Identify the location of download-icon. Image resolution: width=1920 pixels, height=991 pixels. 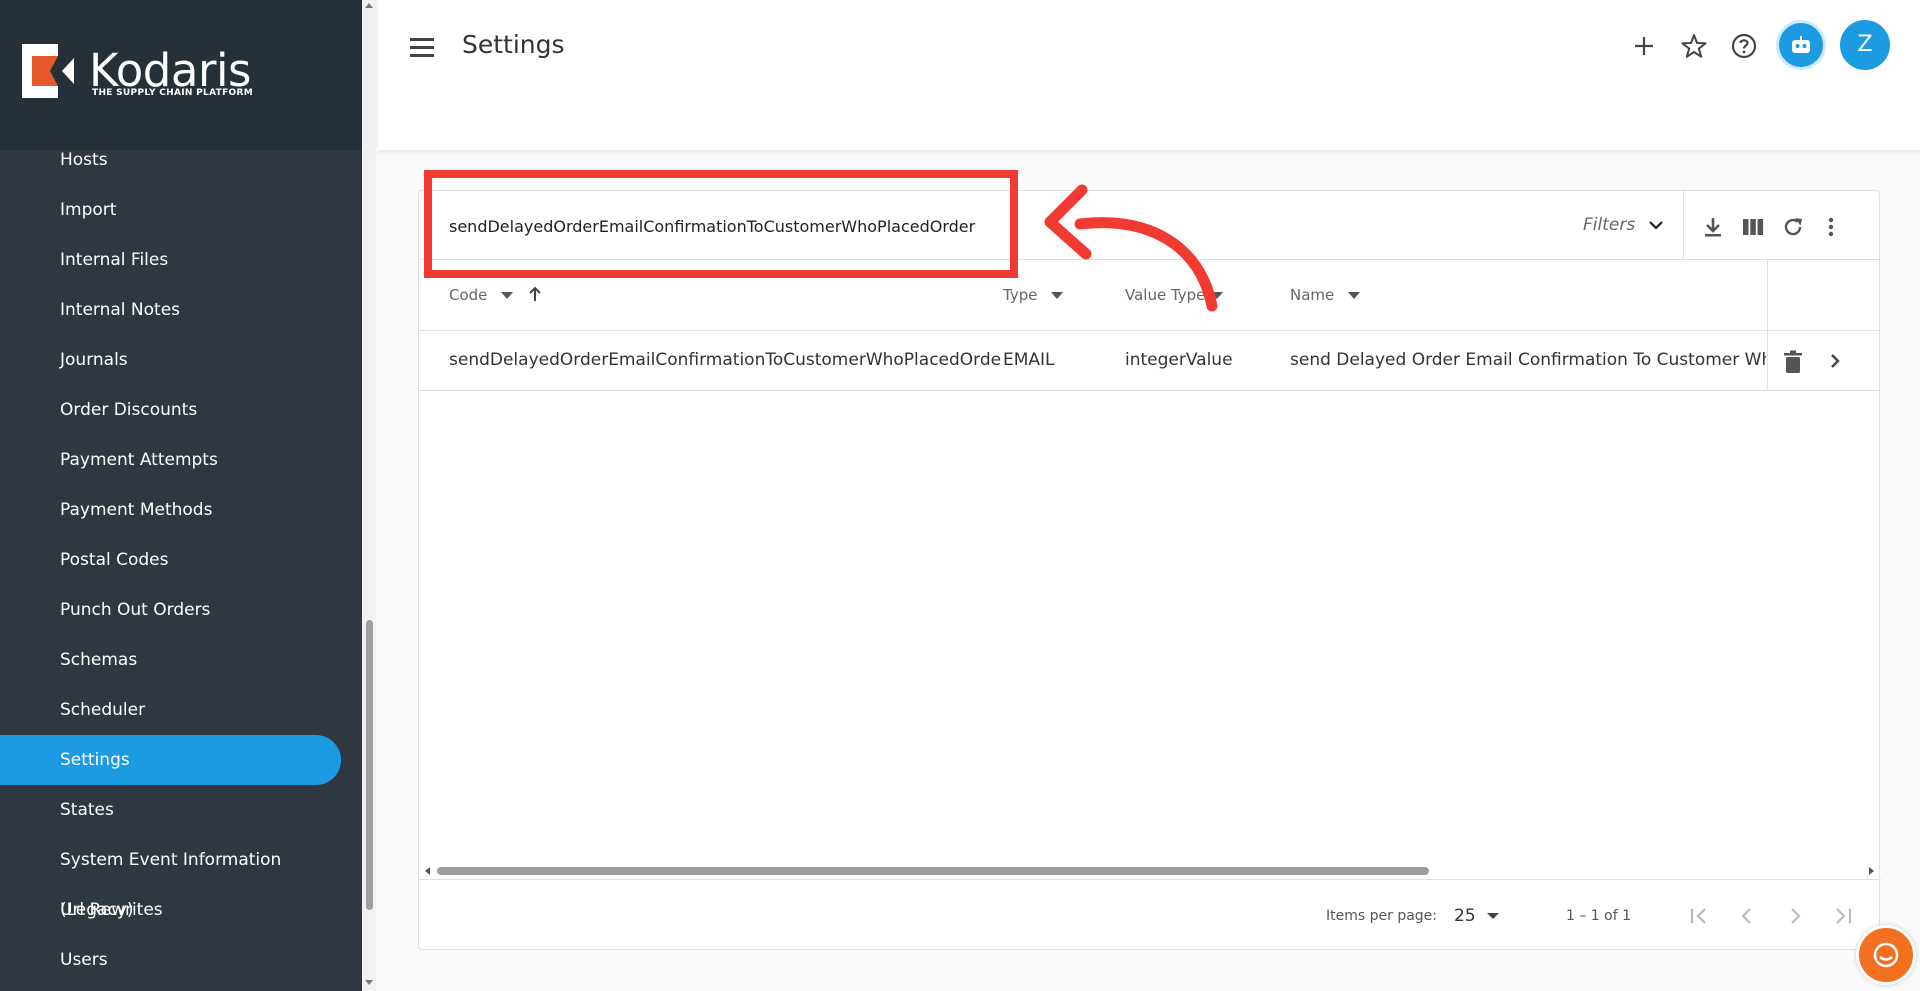
(1713, 227).